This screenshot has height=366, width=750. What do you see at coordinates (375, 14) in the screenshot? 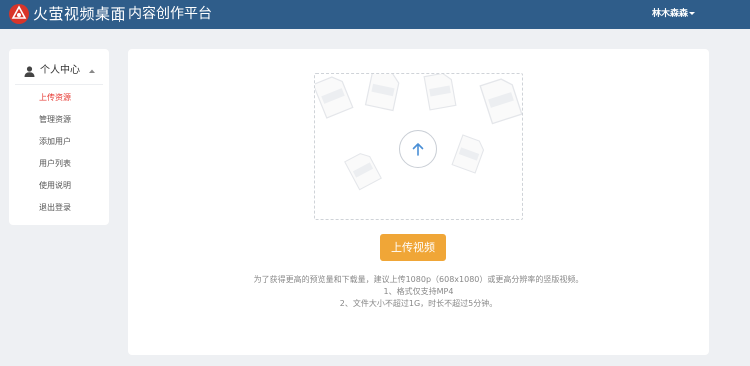
I see `top-bar: 火萤视频桌面 内容创作平台 林木森森` at bounding box center [375, 14].